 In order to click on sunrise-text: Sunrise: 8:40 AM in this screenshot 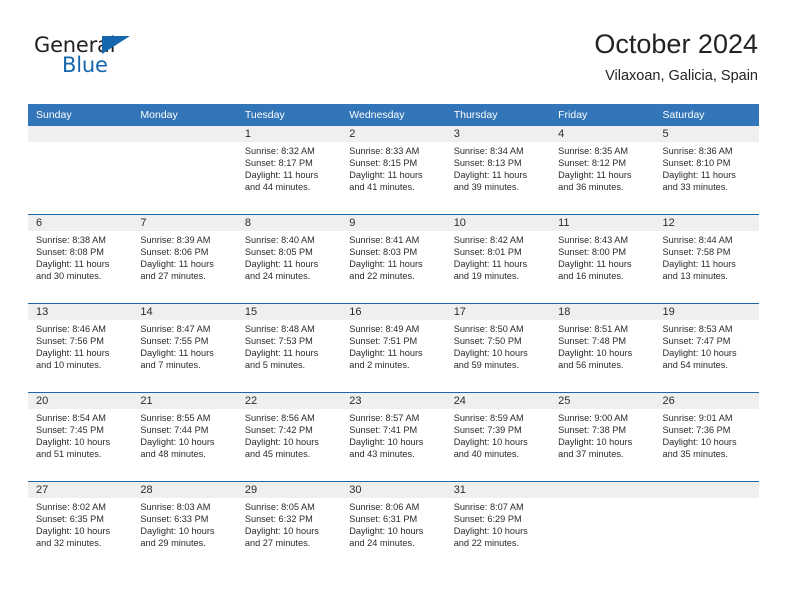, I will do `click(279, 240)`.